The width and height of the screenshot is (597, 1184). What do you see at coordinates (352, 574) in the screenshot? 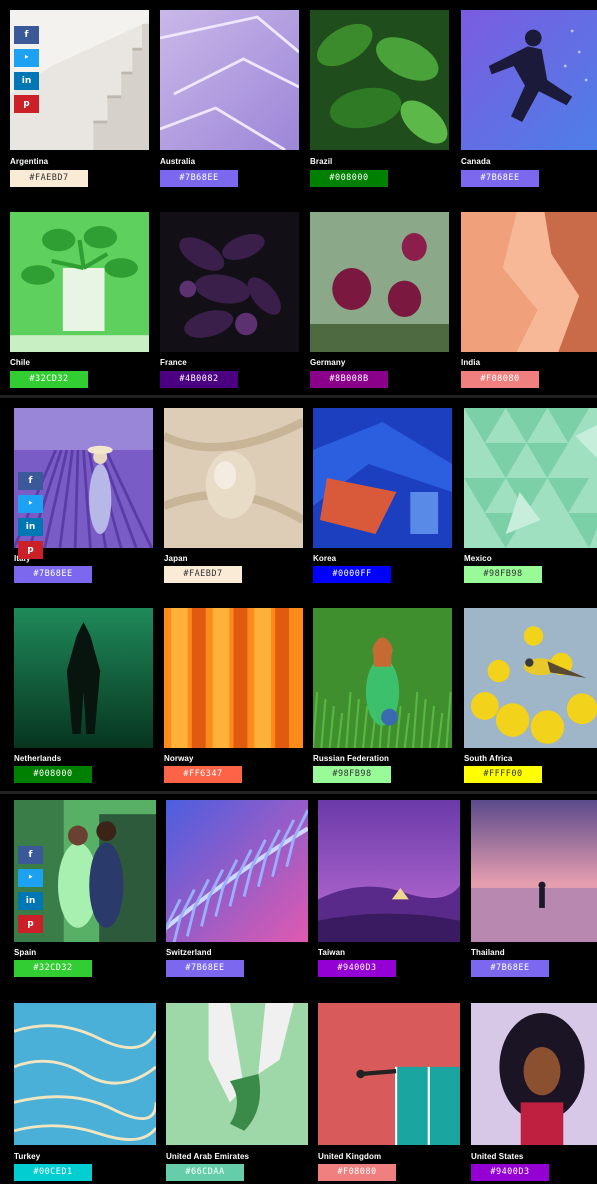
I see `color-swatch: #0000FF` at bounding box center [352, 574].